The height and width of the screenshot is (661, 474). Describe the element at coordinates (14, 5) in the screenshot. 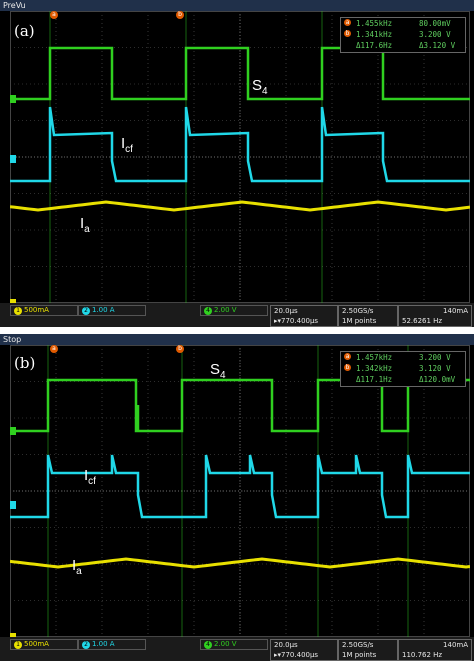

I see `run-status: PreVu` at that location.